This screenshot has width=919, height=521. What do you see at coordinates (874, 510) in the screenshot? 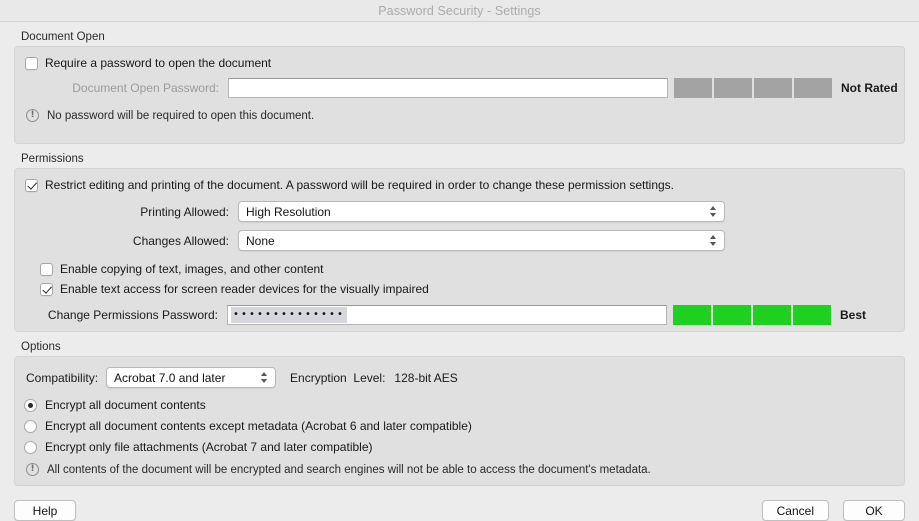
I see `ok-button: OK` at bounding box center [874, 510].